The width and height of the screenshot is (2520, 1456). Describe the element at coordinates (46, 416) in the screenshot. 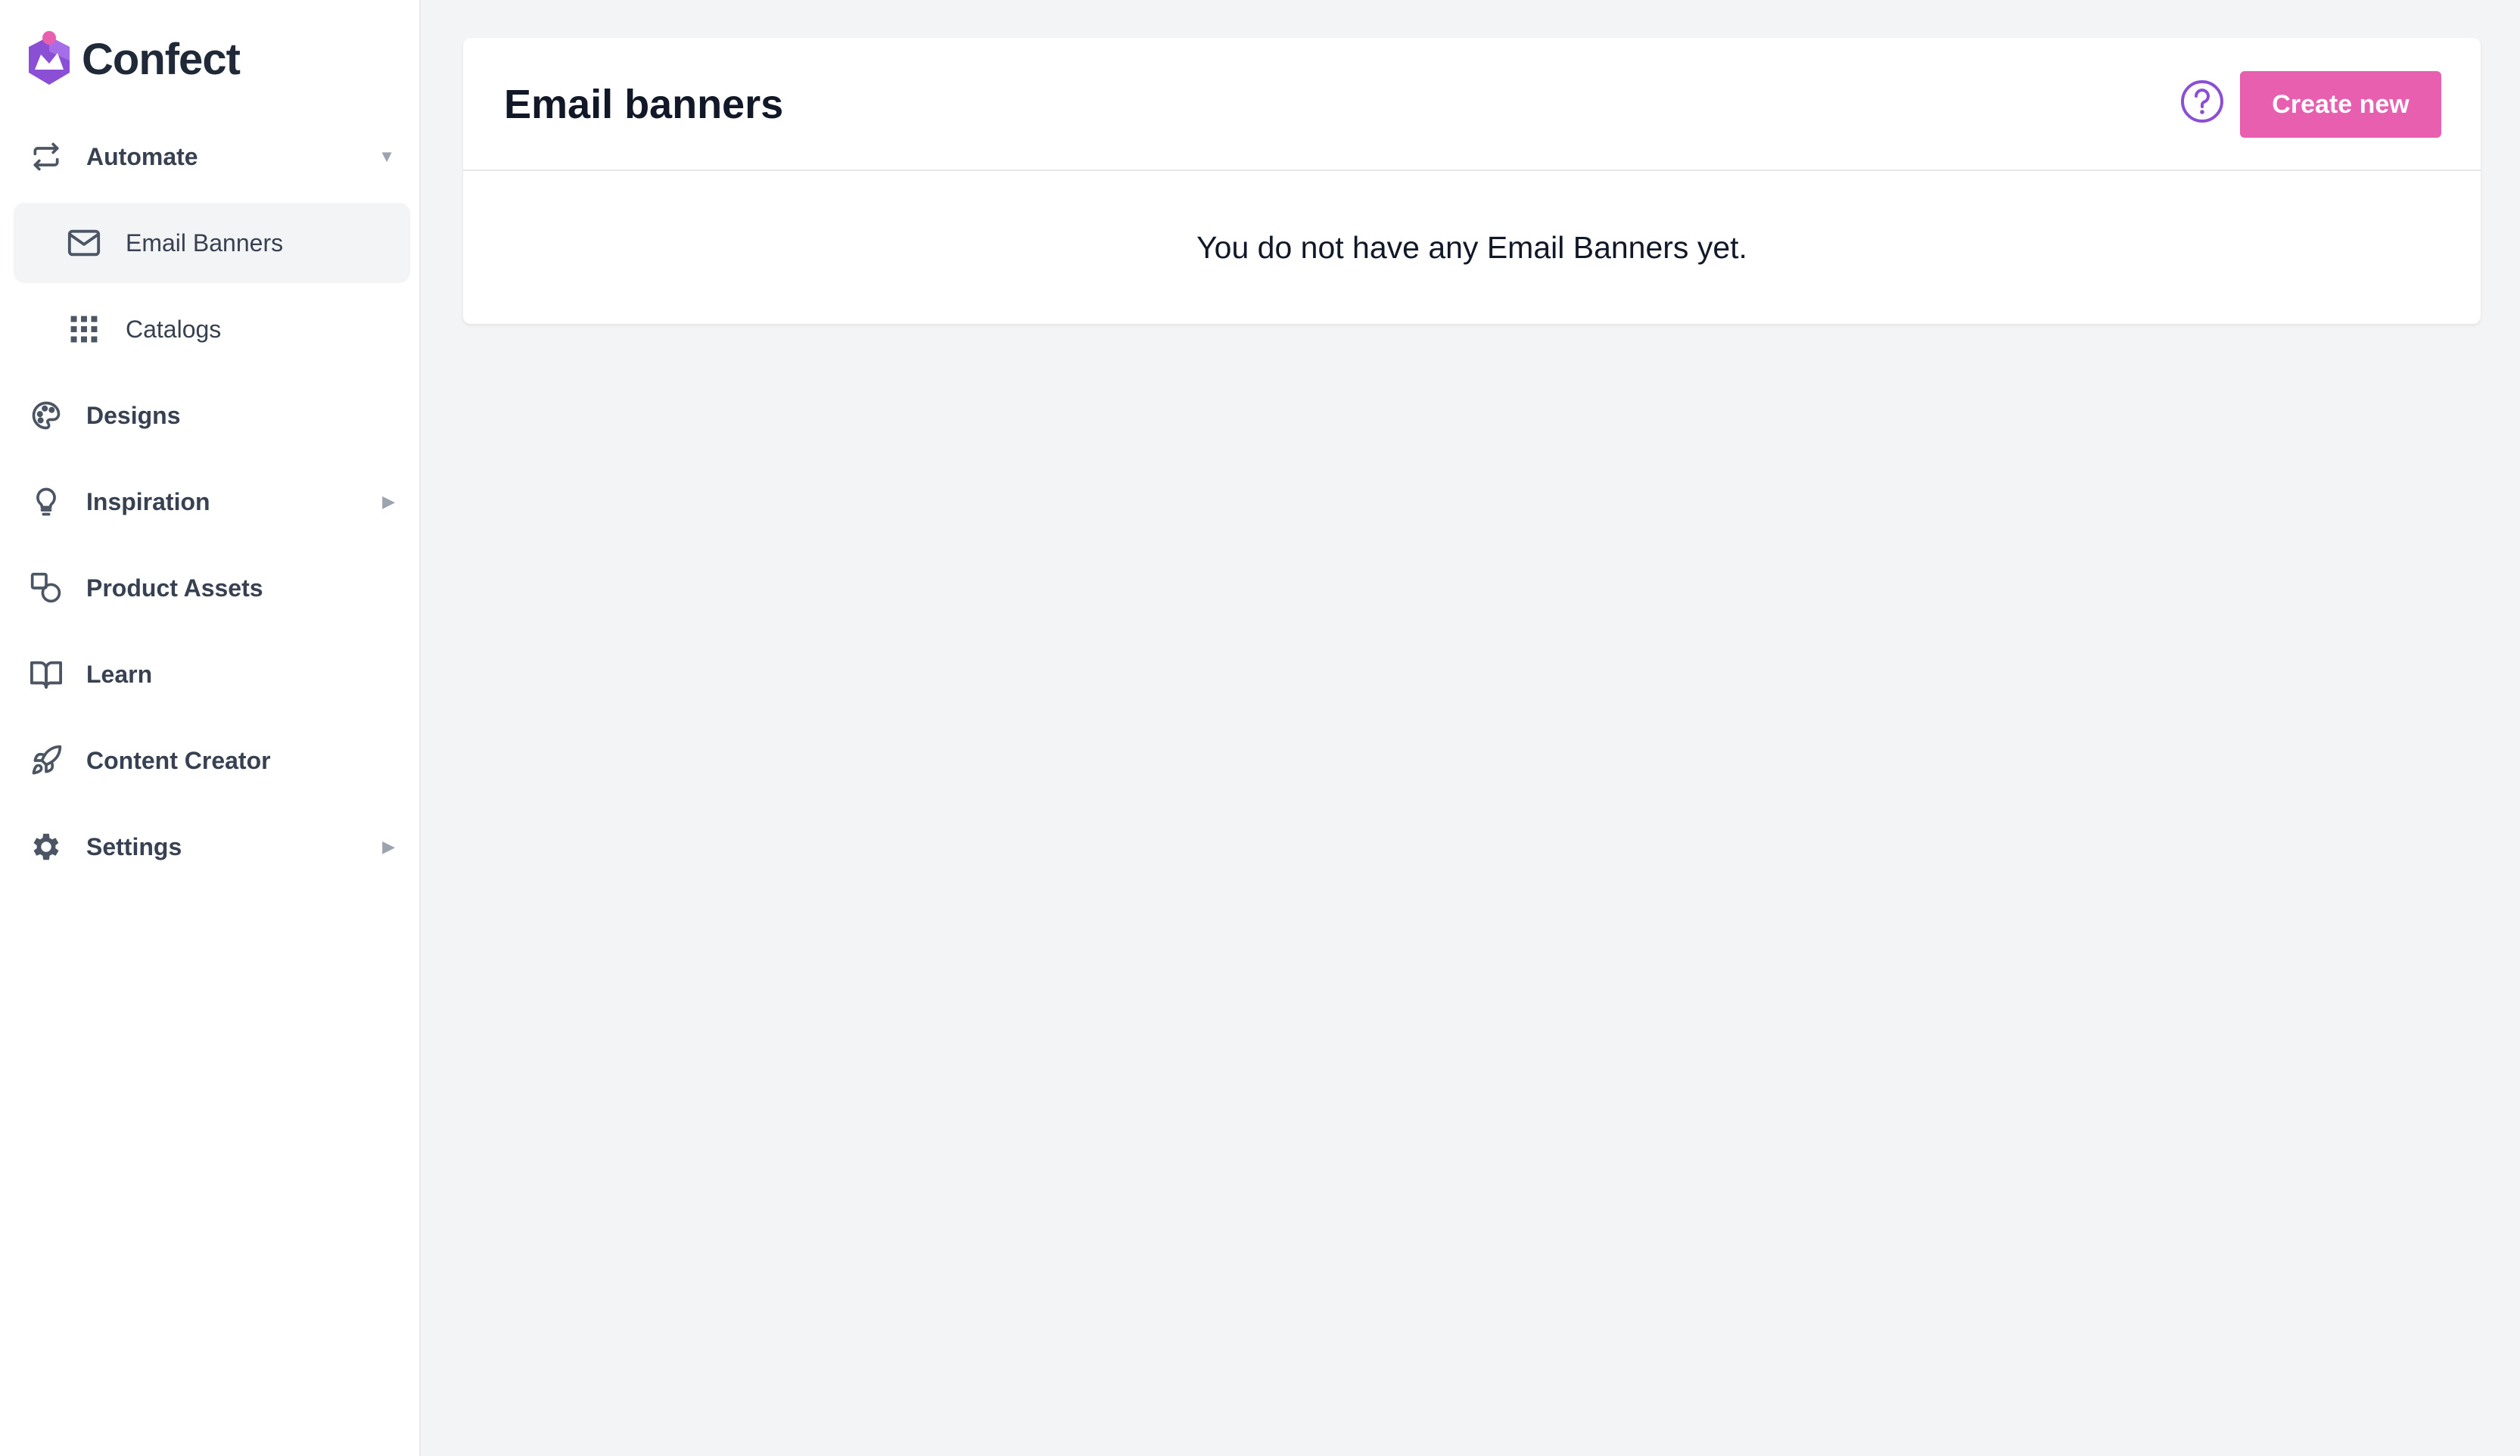

I see `palette-icon` at that location.